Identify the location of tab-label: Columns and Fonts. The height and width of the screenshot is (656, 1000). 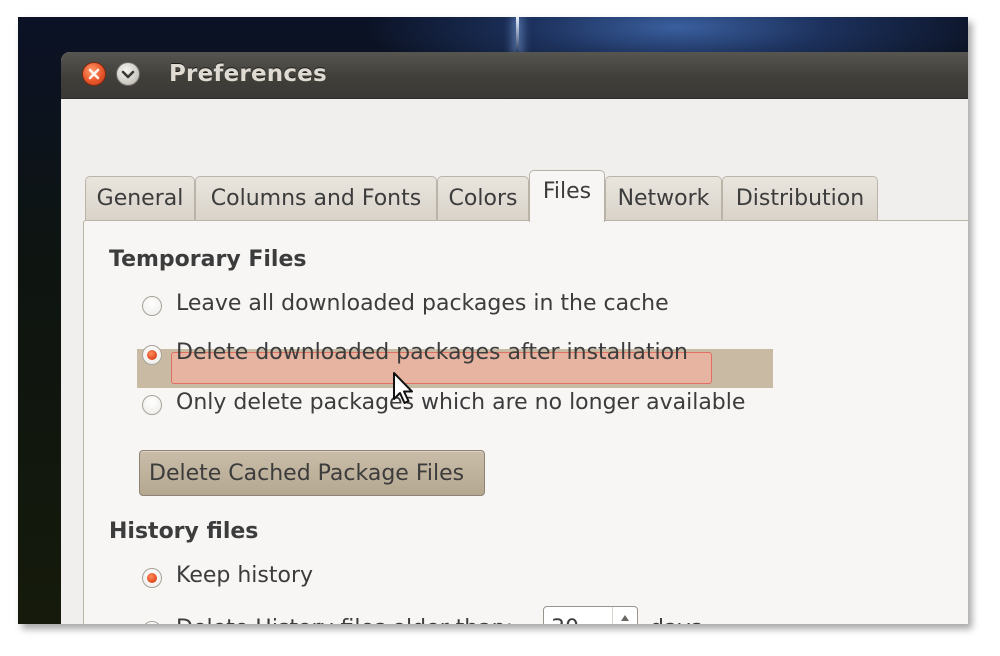
(316, 198).